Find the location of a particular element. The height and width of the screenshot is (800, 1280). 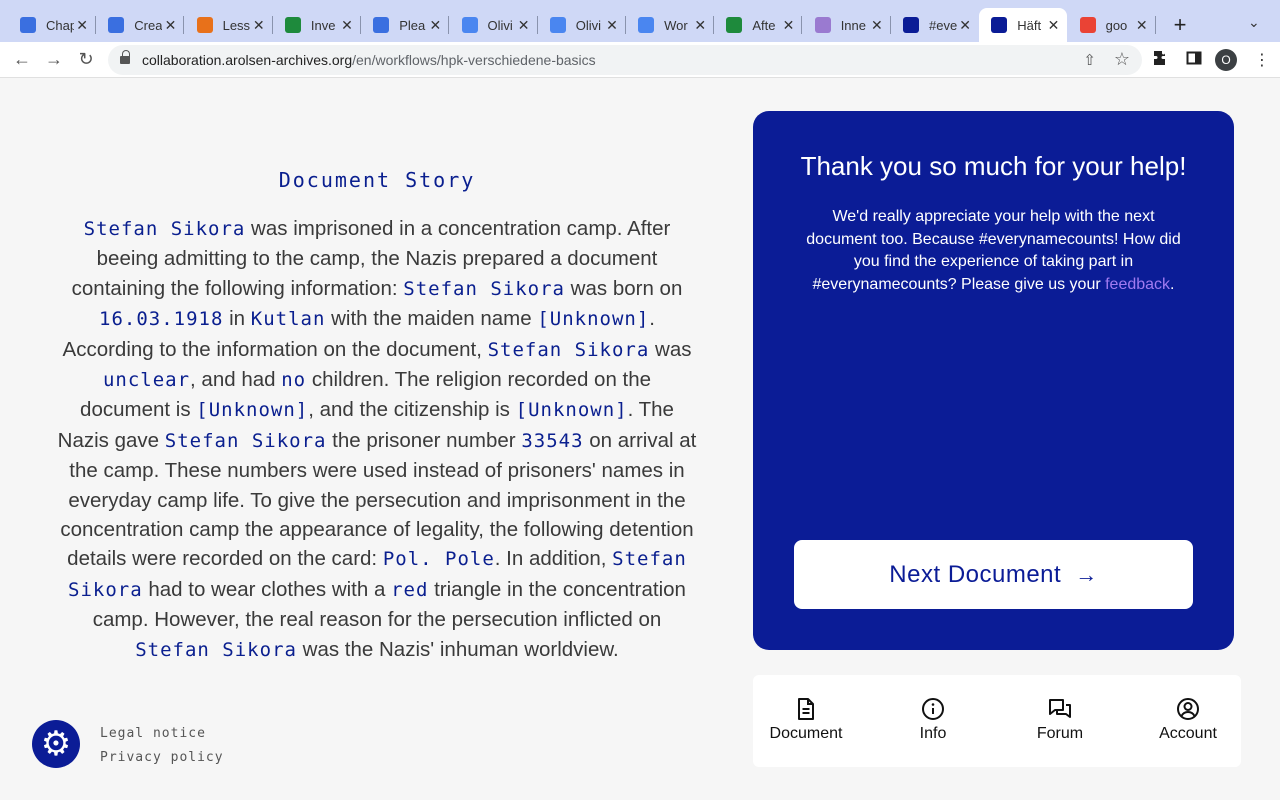

browser-tab: #eve ✕ is located at coordinates (935, 25).